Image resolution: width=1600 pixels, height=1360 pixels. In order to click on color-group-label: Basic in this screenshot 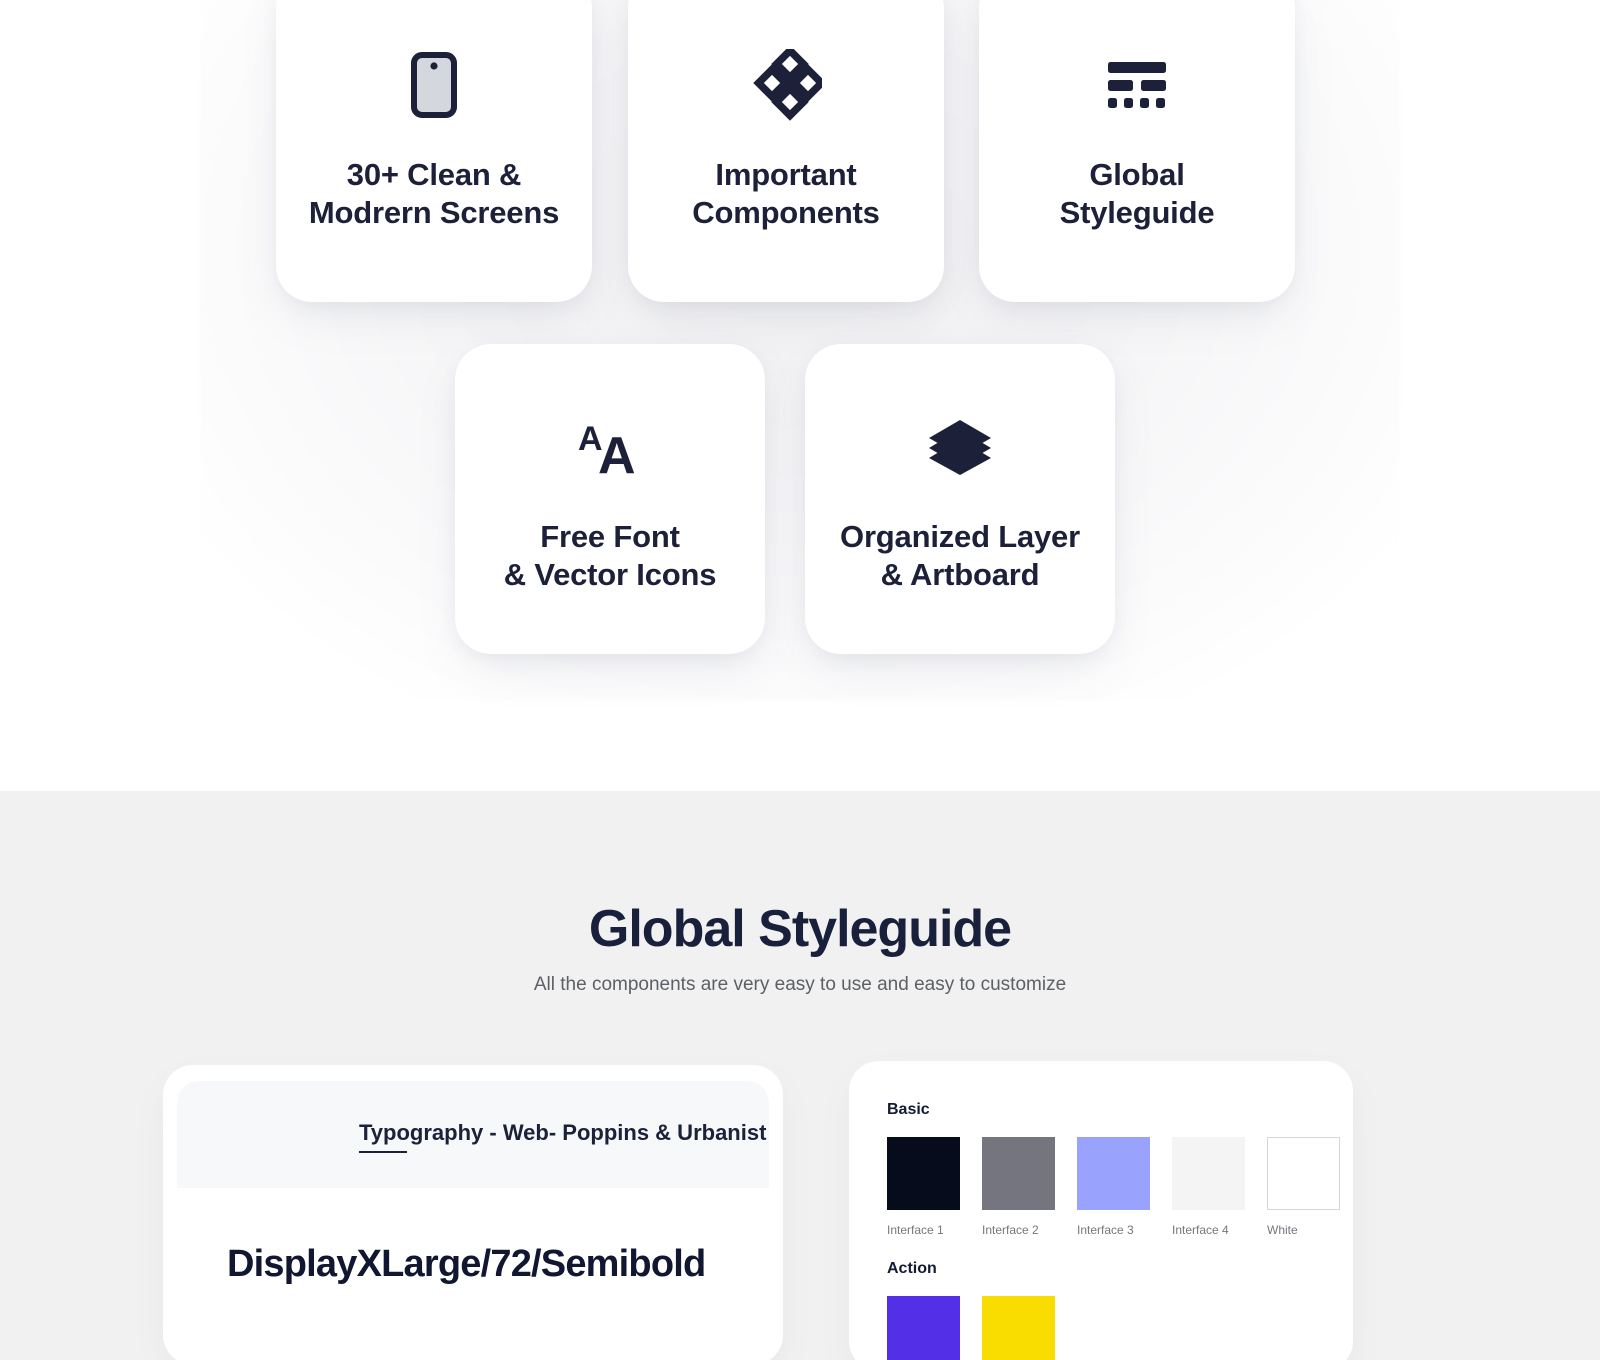, I will do `click(908, 1109)`.